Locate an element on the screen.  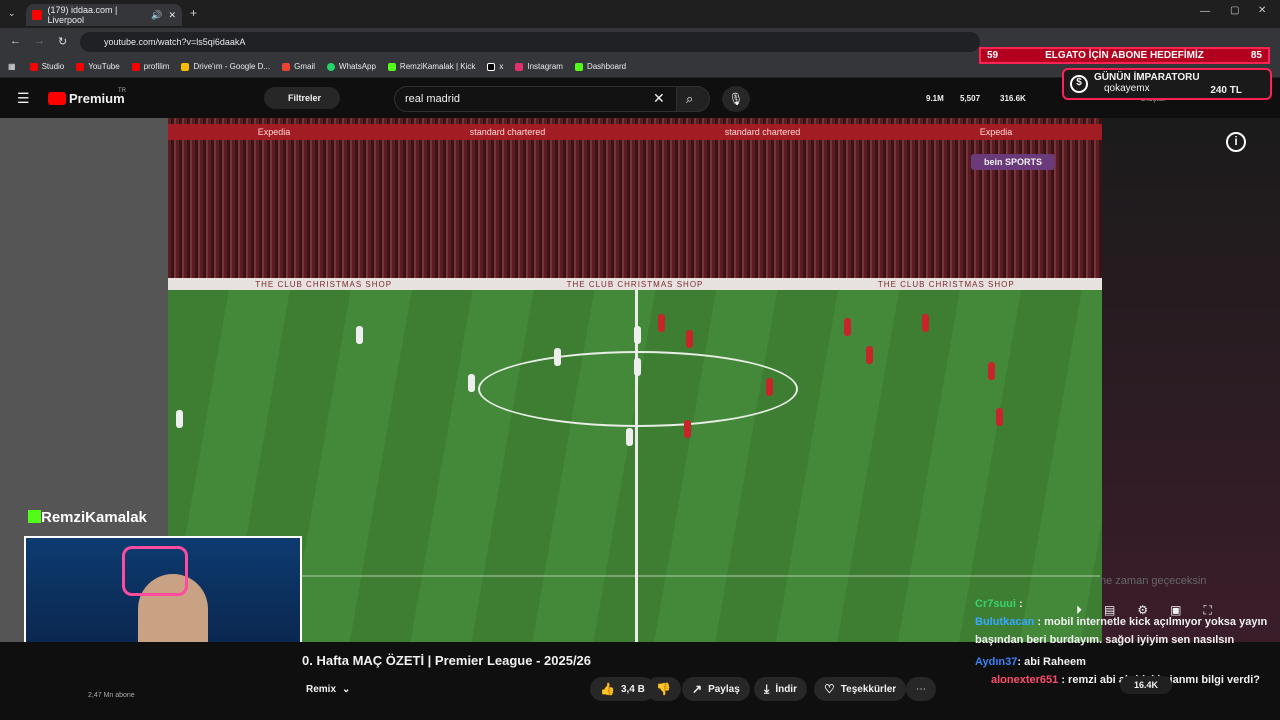
apps-icon: ▦ is located at coordinates (12, 66).